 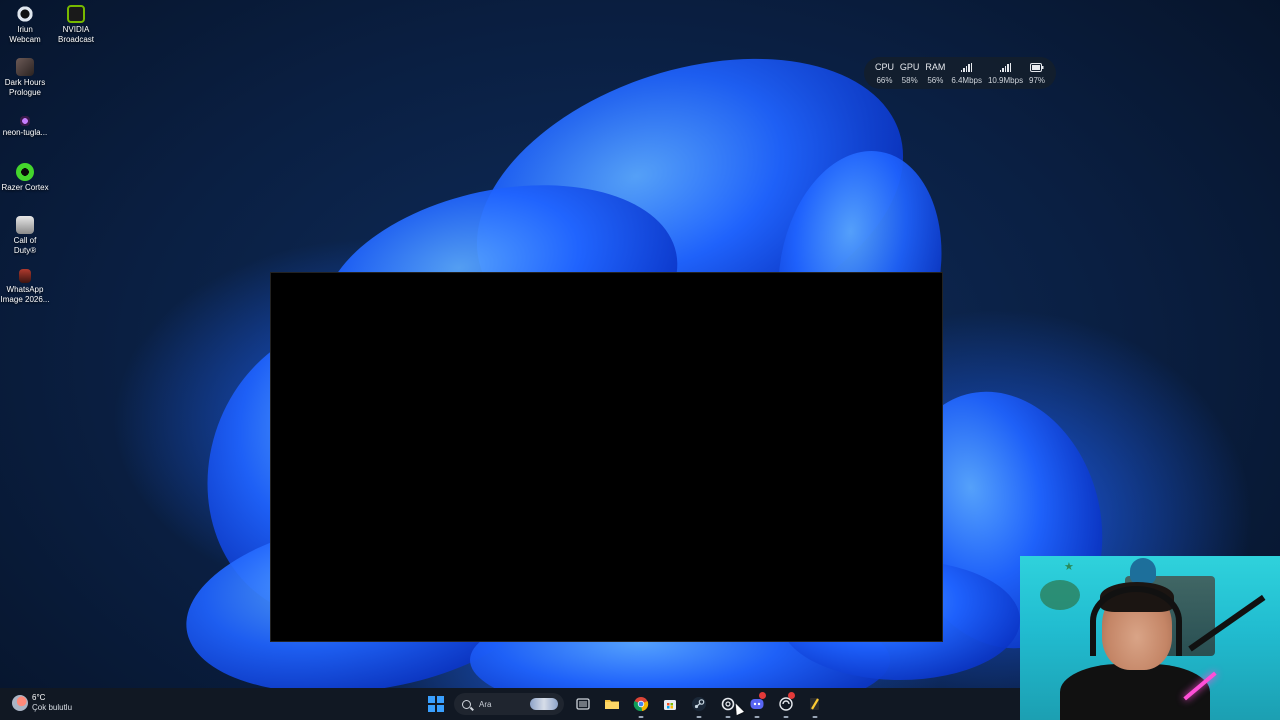 What do you see at coordinates (1037, 67) in the screenshot?
I see `battery-icon` at bounding box center [1037, 67].